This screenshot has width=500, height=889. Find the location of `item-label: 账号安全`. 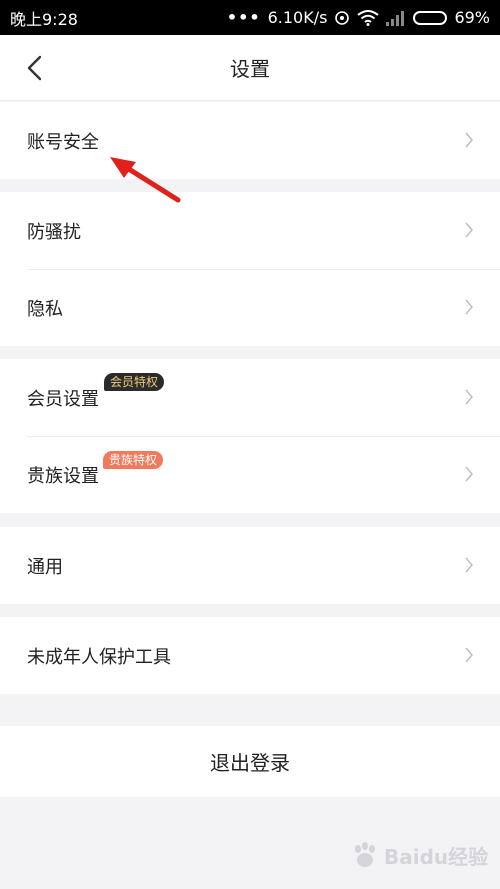

item-label: 账号安全 is located at coordinates (63, 142).